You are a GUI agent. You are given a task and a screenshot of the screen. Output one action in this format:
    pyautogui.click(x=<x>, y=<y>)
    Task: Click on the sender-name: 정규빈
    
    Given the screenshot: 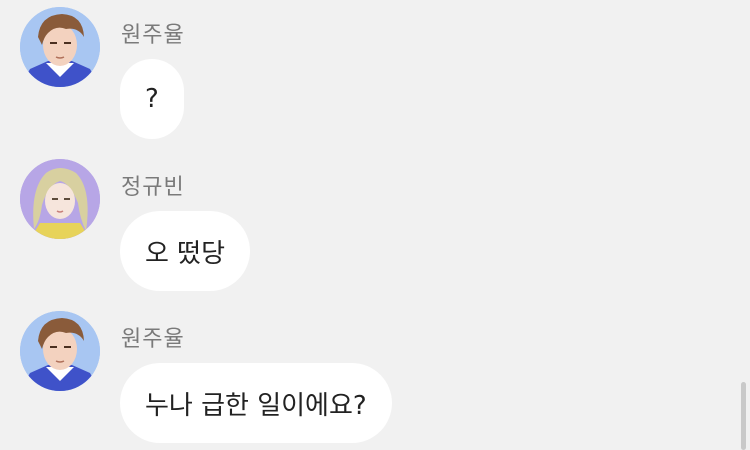 What is the action you would take?
    pyautogui.click(x=153, y=187)
    